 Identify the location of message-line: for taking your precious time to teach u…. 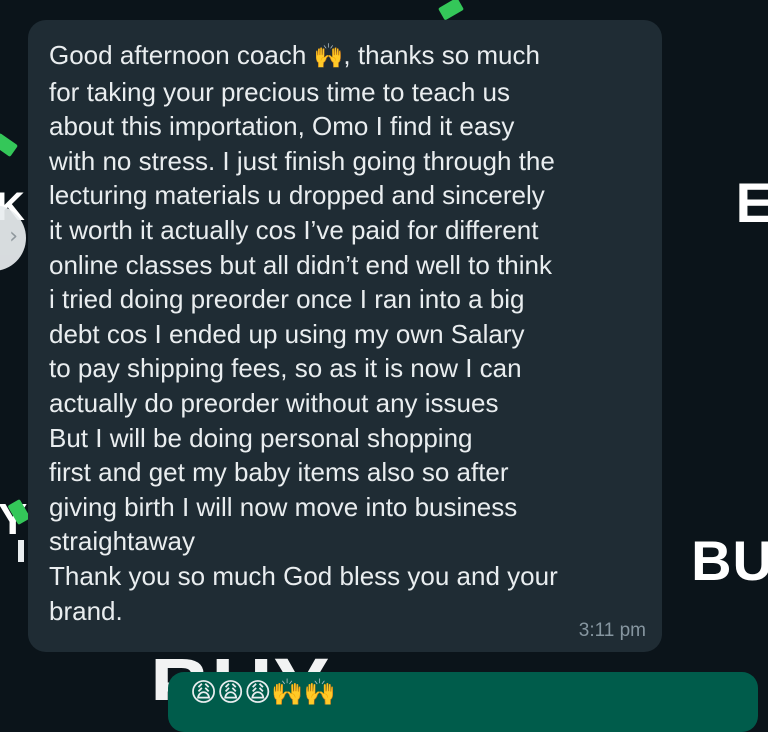
(280, 91).